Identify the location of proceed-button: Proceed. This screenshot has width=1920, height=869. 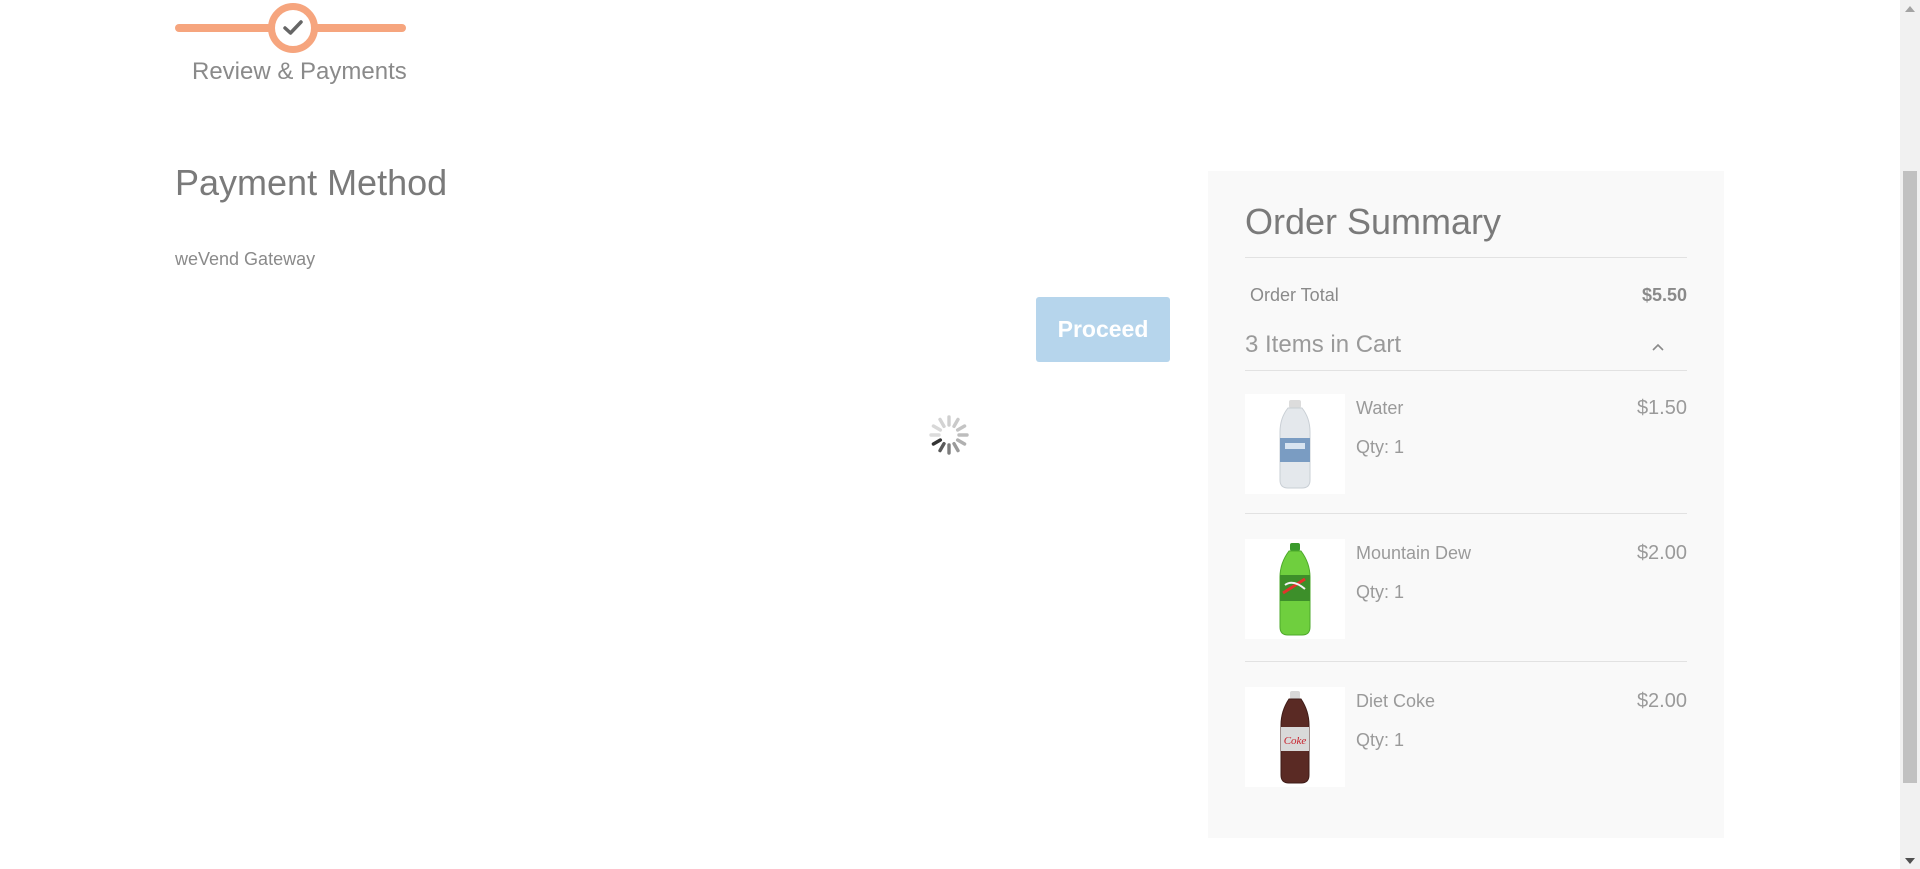
(1103, 329).